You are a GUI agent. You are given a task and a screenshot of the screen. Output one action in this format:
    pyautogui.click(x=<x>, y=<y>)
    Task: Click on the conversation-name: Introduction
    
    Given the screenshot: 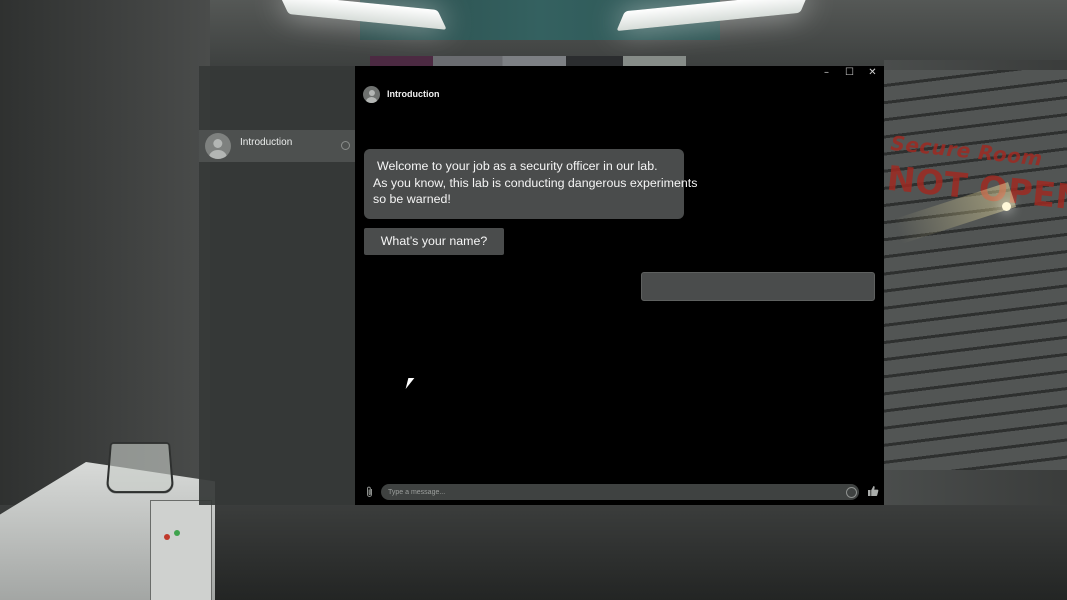 What is the action you would take?
    pyautogui.click(x=266, y=142)
    